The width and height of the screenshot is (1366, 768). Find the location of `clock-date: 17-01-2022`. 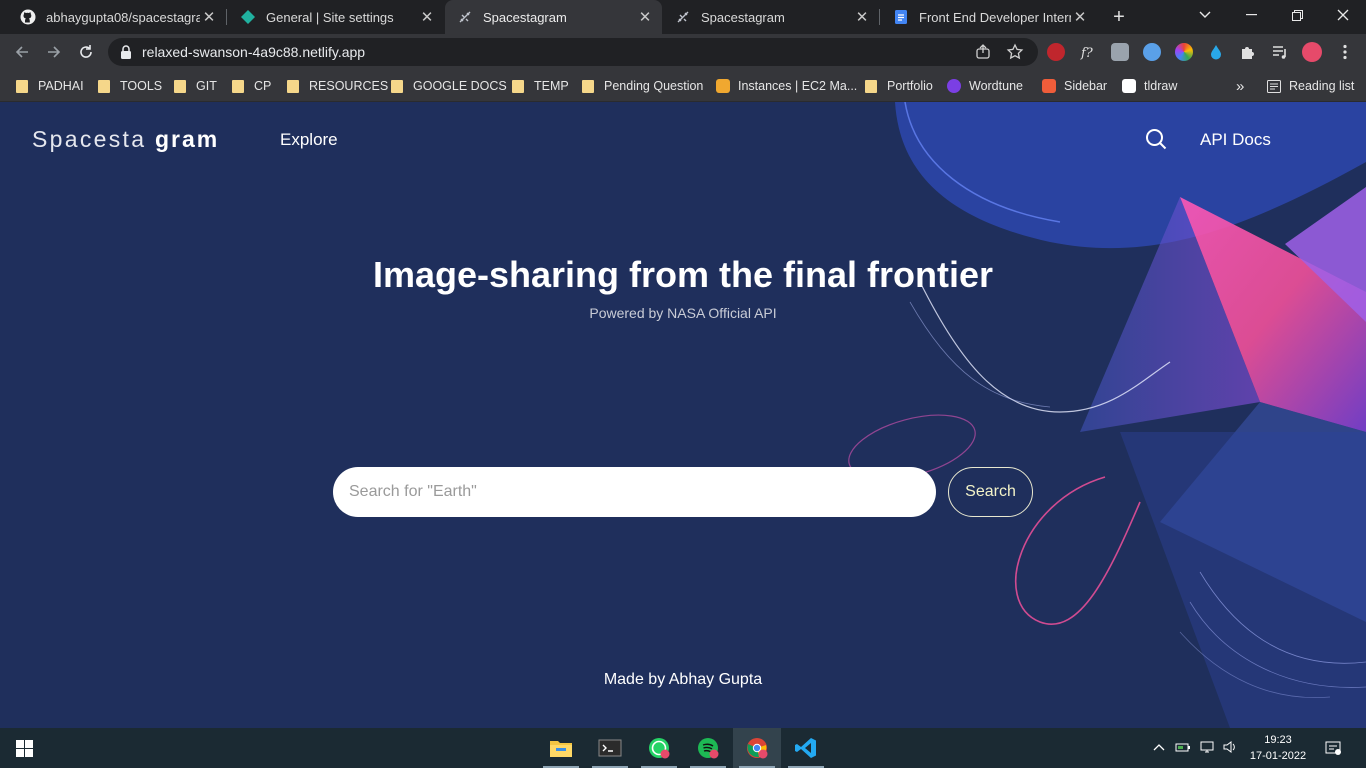

clock-date: 17-01-2022 is located at coordinates (1278, 756).